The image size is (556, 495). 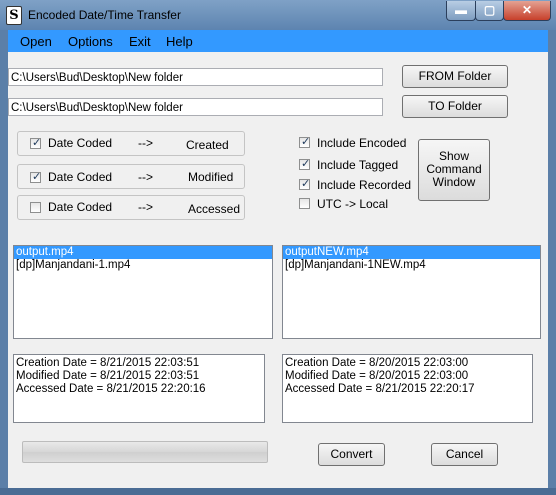 I want to click on close-button: ✕, so click(x=527, y=11).